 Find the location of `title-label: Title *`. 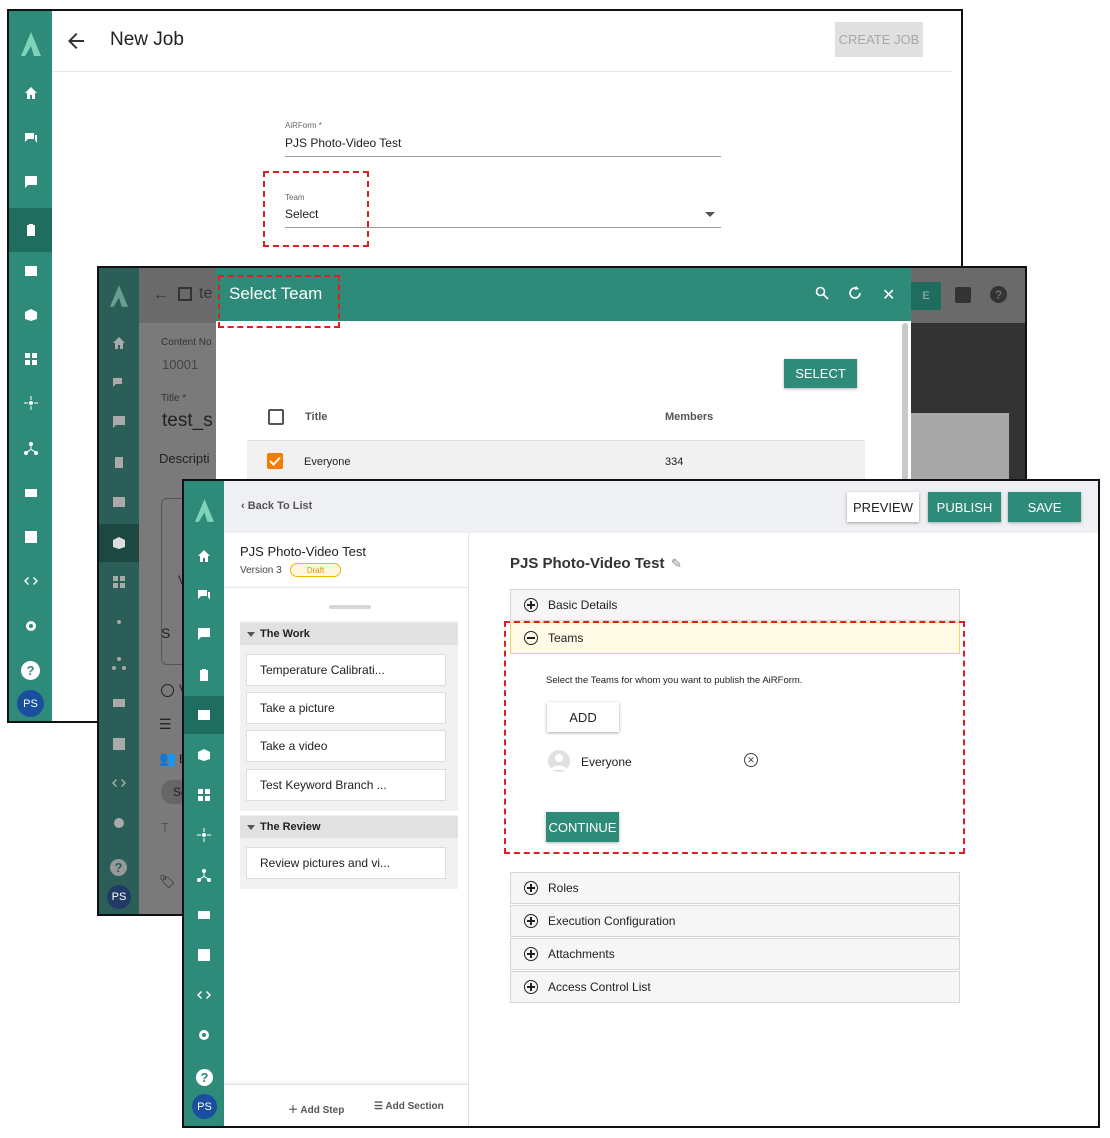

title-label: Title * is located at coordinates (174, 398).